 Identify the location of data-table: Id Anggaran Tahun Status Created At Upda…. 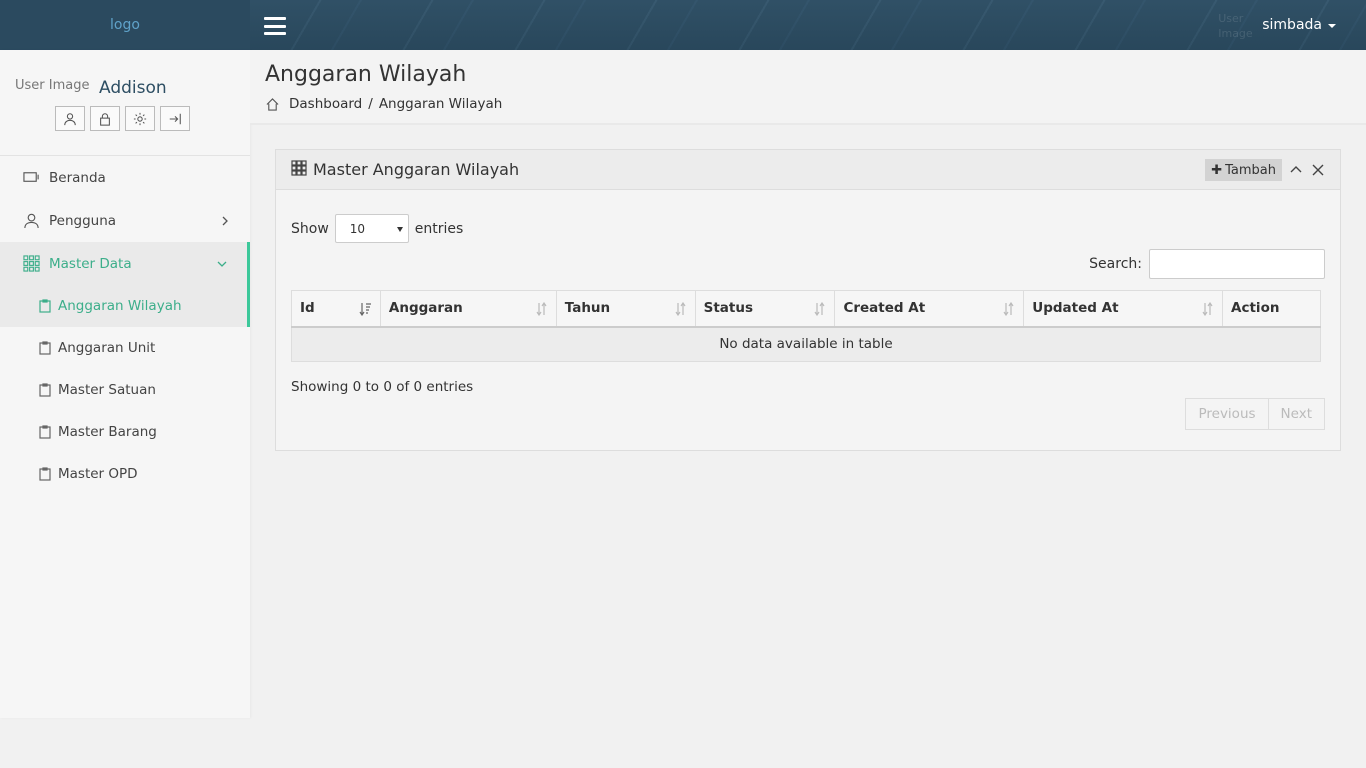
(806, 326).